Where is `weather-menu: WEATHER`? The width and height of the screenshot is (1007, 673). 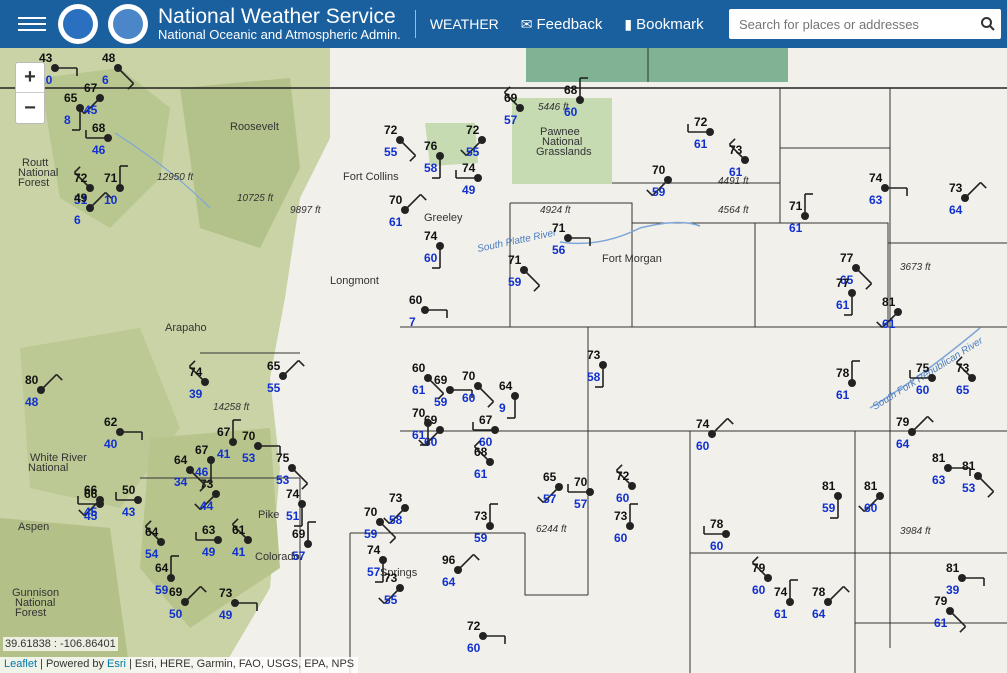 weather-menu: WEATHER is located at coordinates (464, 24).